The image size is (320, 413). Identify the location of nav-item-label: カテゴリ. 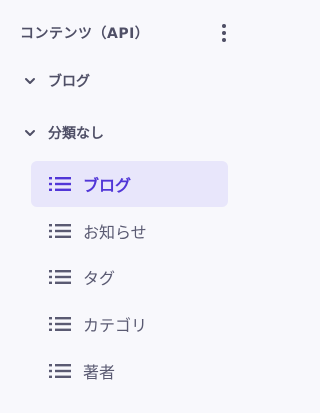
(115, 325).